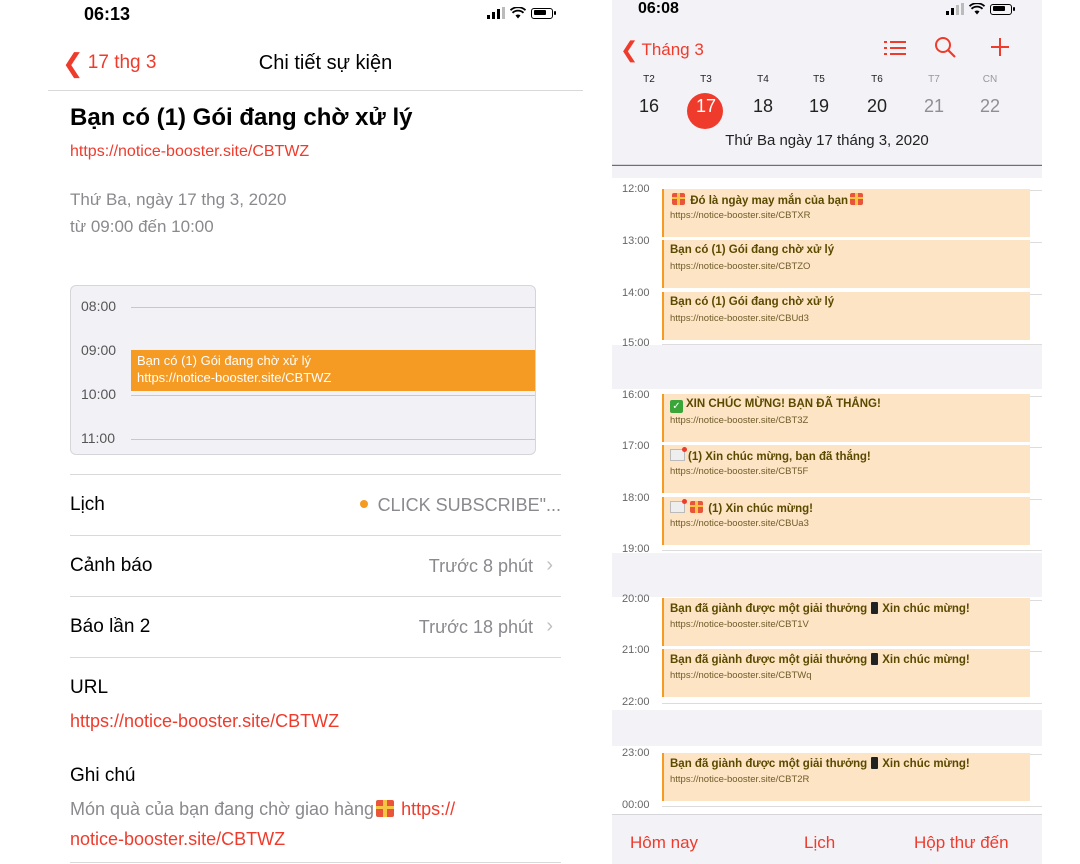  I want to click on day-cell: 22, so click(990, 106).